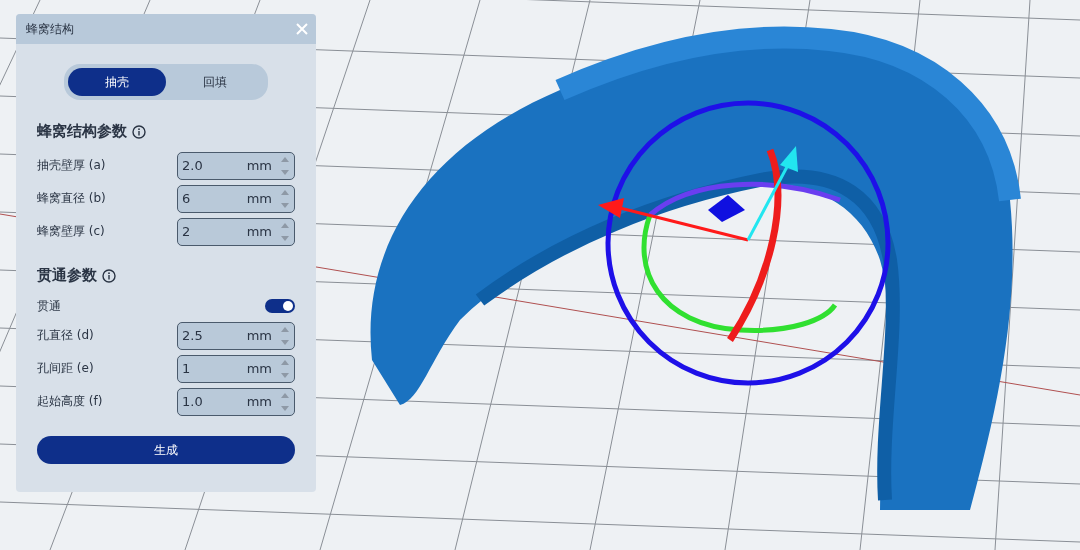  What do you see at coordinates (71, 198) in the screenshot?
I see `field-label: 蜂窝直径 (b)` at bounding box center [71, 198].